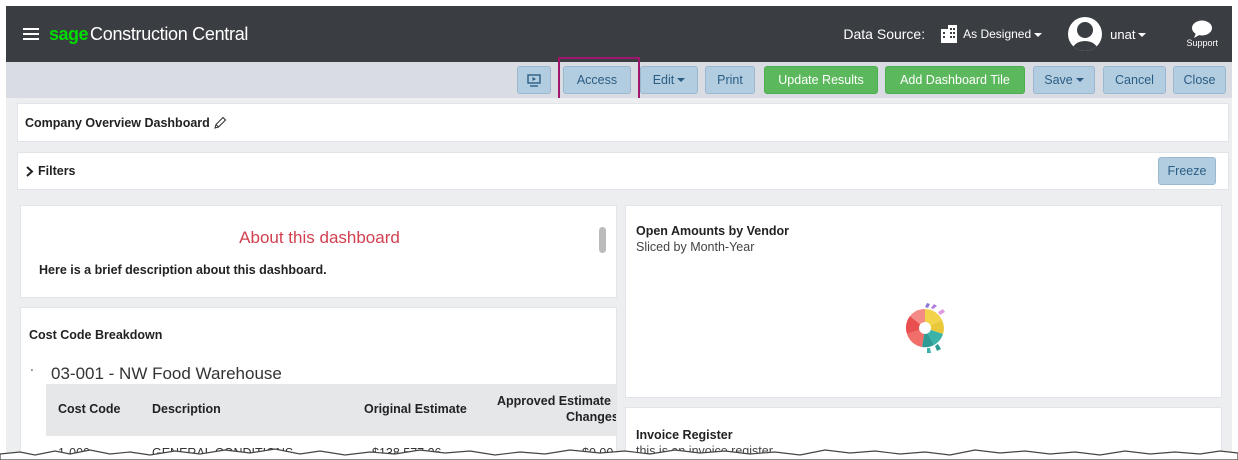 The width and height of the screenshot is (1238, 460). Describe the element at coordinates (31, 34) in the screenshot. I see `menu-icon` at that location.